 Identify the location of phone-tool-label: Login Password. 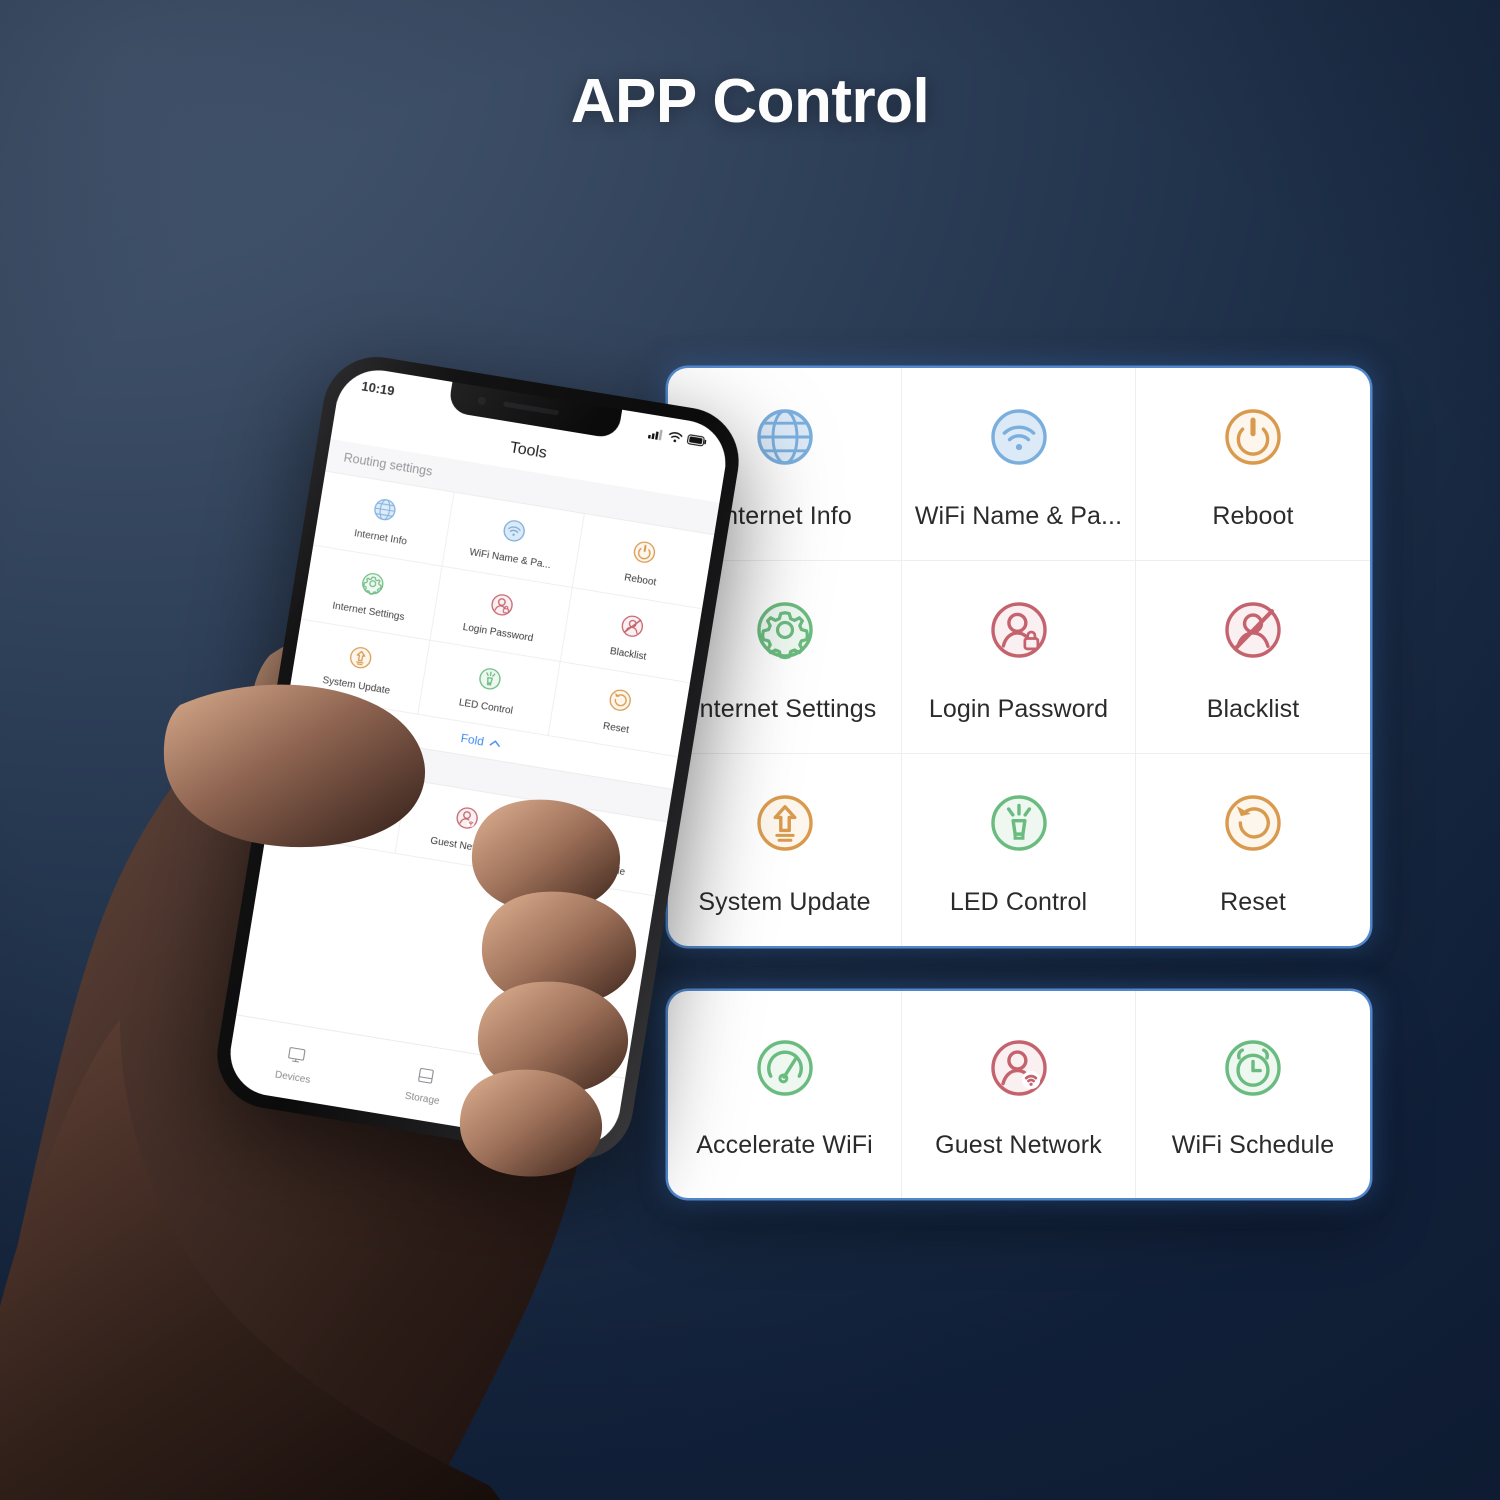
(497, 633).